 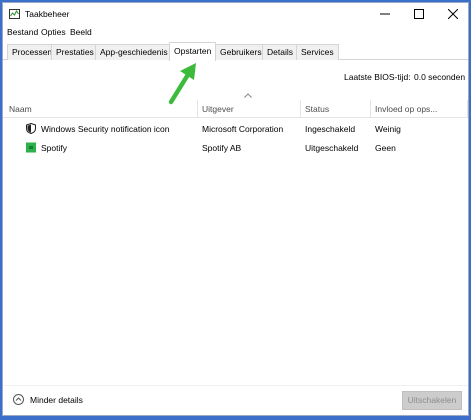 I want to click on row-status: Ingeschakeld, so click(x=330, y=129).